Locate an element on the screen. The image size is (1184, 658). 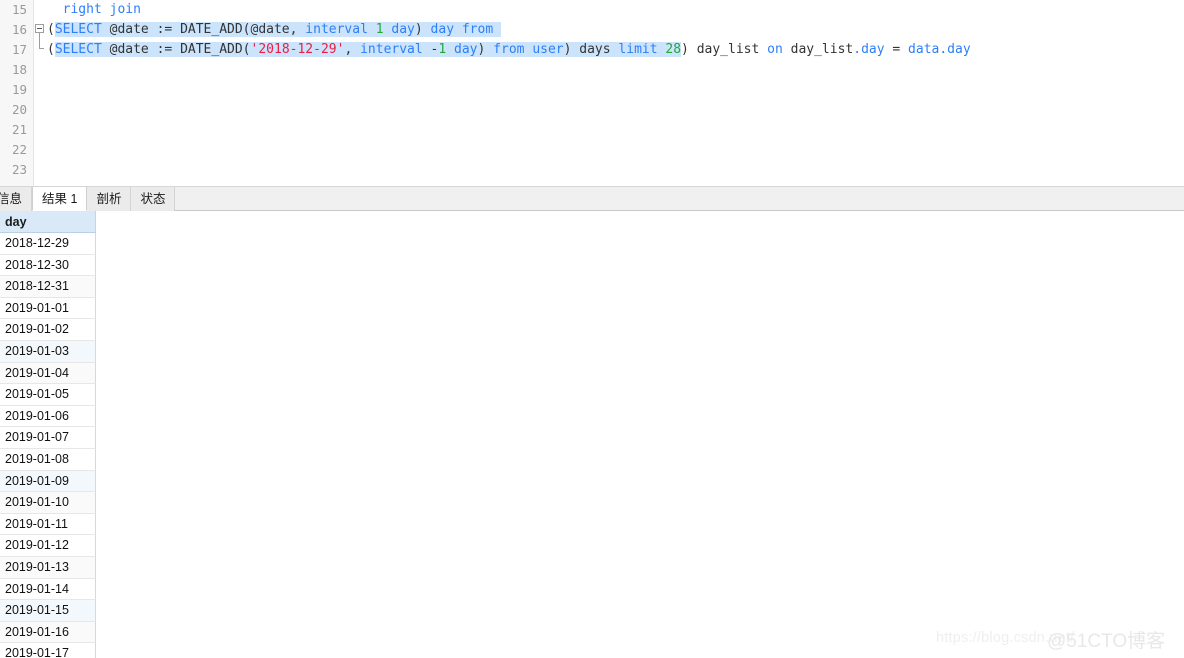
tab-1: 结果 1 is located at coordinates (60, 199).